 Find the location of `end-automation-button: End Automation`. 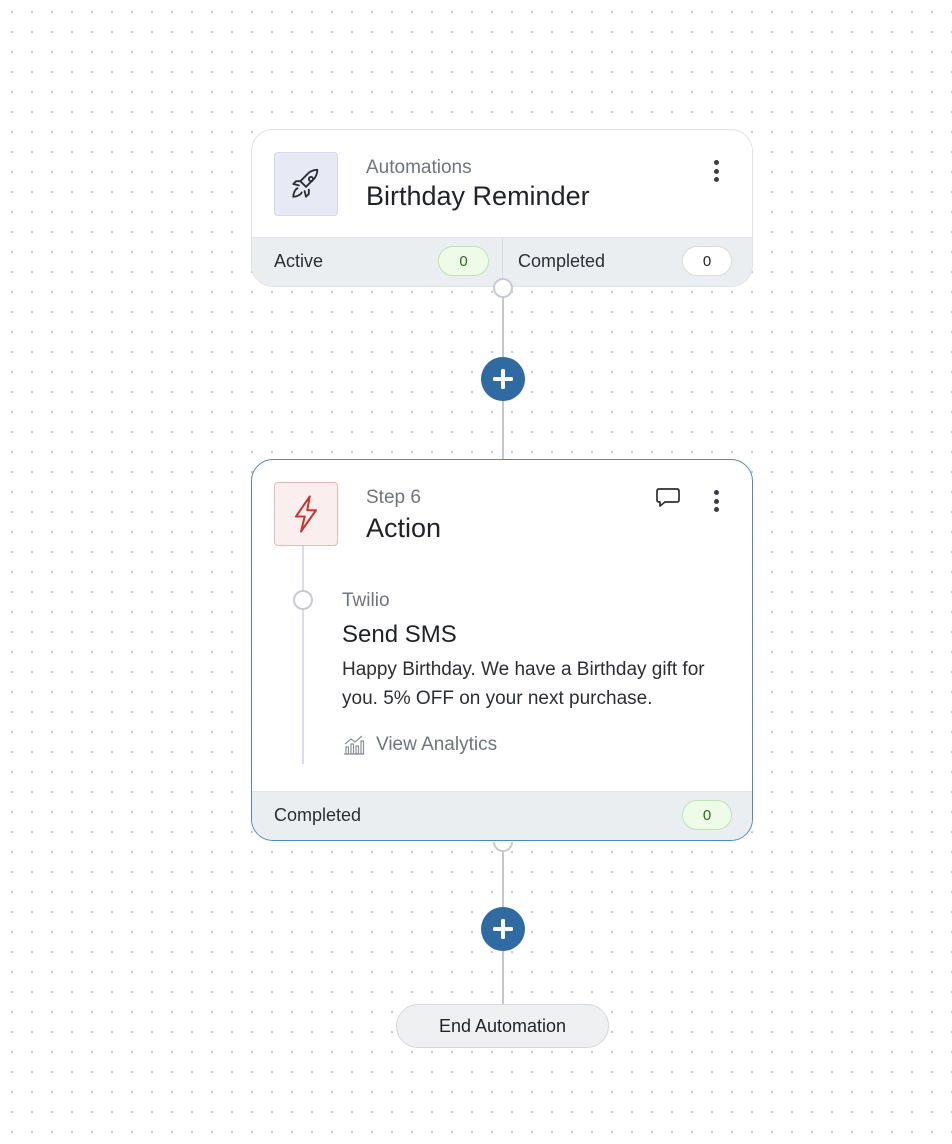

end-automation-button: End Automation is located at coordinates (502, 1026).